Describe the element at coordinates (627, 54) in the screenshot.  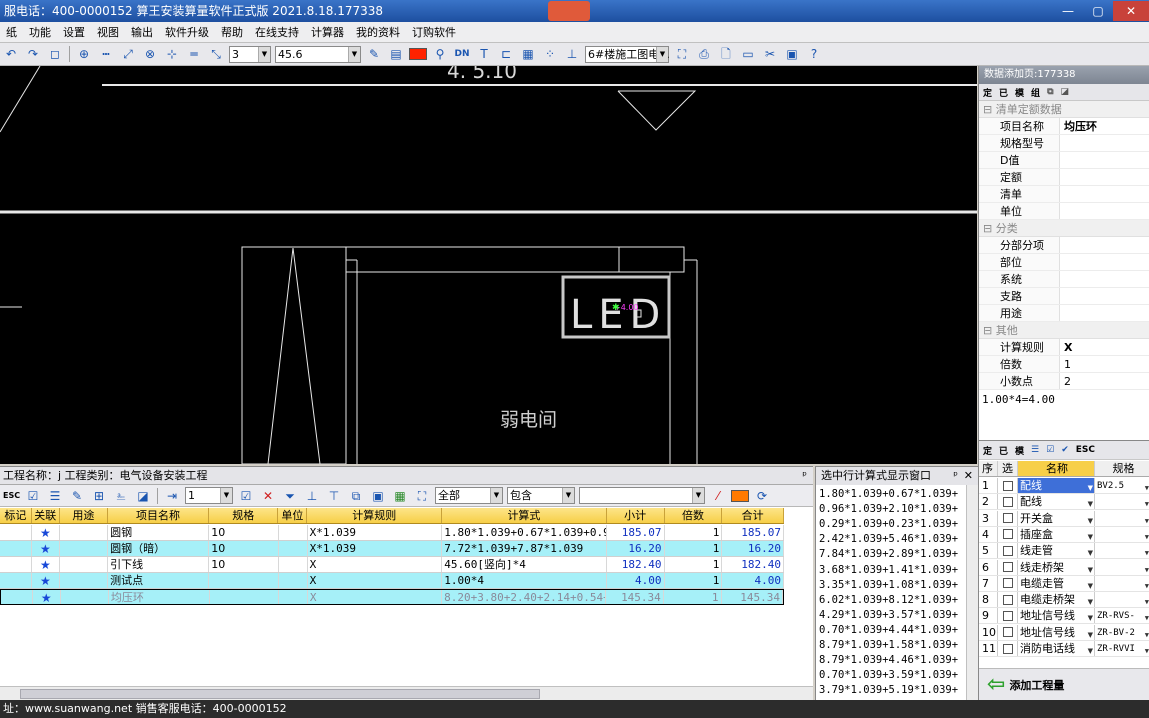
I see `layer-select: 6#楼施工图电... ▼` at that location.